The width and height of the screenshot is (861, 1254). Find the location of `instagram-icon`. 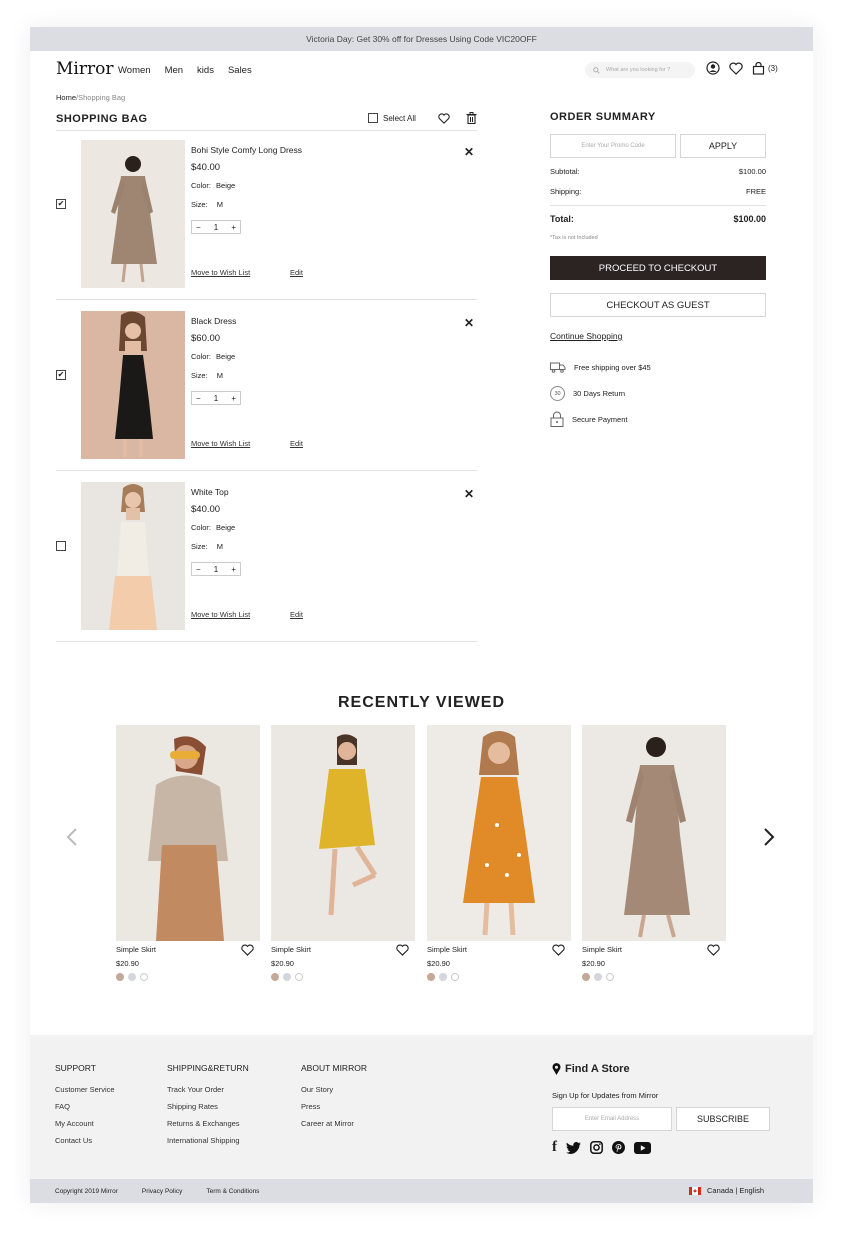

instagram-icon is located at coordinates (596, 1147).